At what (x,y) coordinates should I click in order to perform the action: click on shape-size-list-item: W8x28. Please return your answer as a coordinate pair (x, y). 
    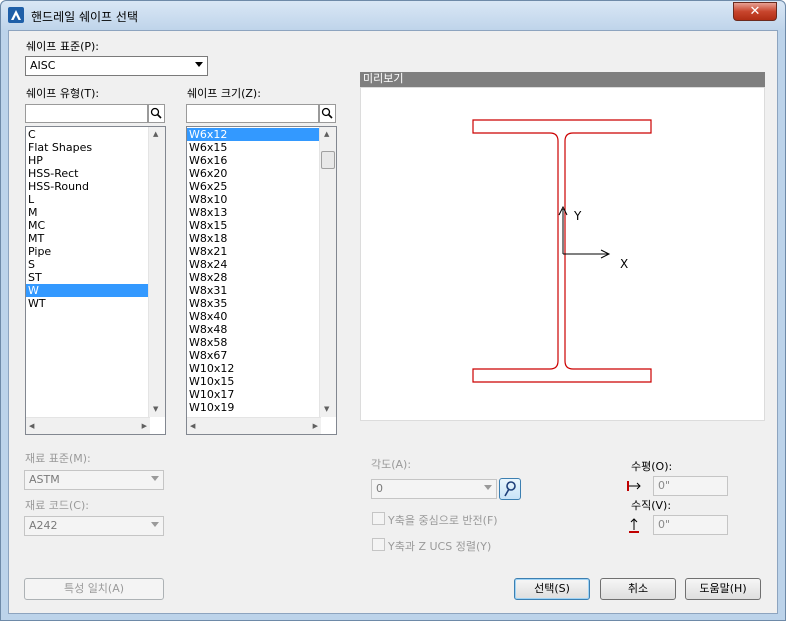
    Looking at the image, I should click on (261, 277).